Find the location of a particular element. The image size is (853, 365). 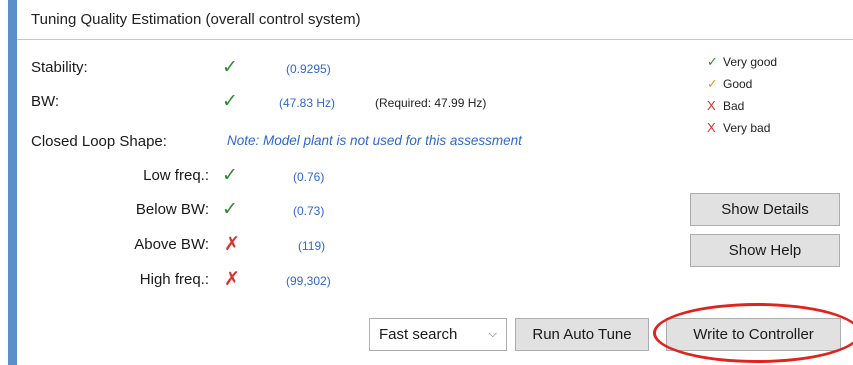

legend-very-good-label: Very good is located at coordinates (750, 62).